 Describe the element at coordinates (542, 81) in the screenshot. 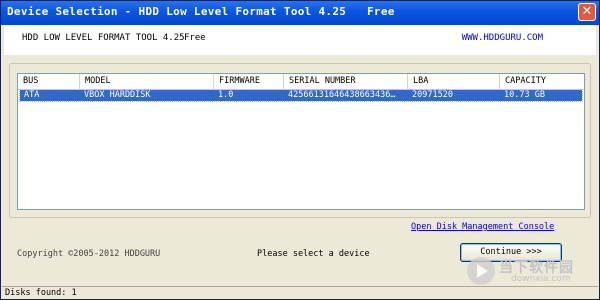

I see `column-header-capacity: CAPACITY` at that location.